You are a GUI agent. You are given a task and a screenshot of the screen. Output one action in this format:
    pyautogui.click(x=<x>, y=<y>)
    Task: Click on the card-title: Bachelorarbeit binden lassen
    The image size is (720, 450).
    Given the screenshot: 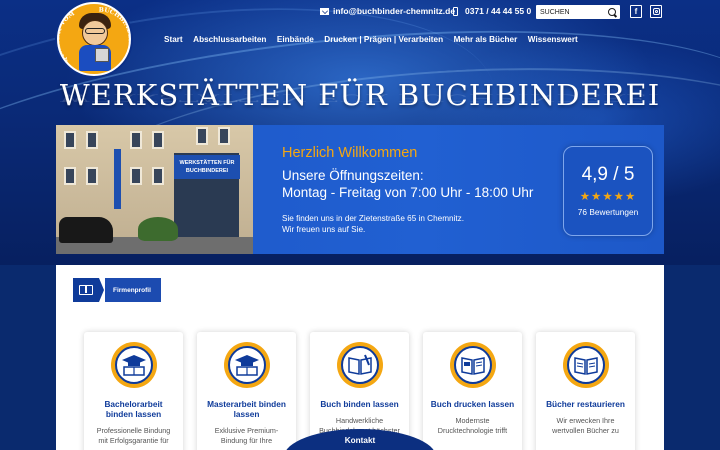 What is the action you would take?
    pyautogui.click(x=133, y=409)
    